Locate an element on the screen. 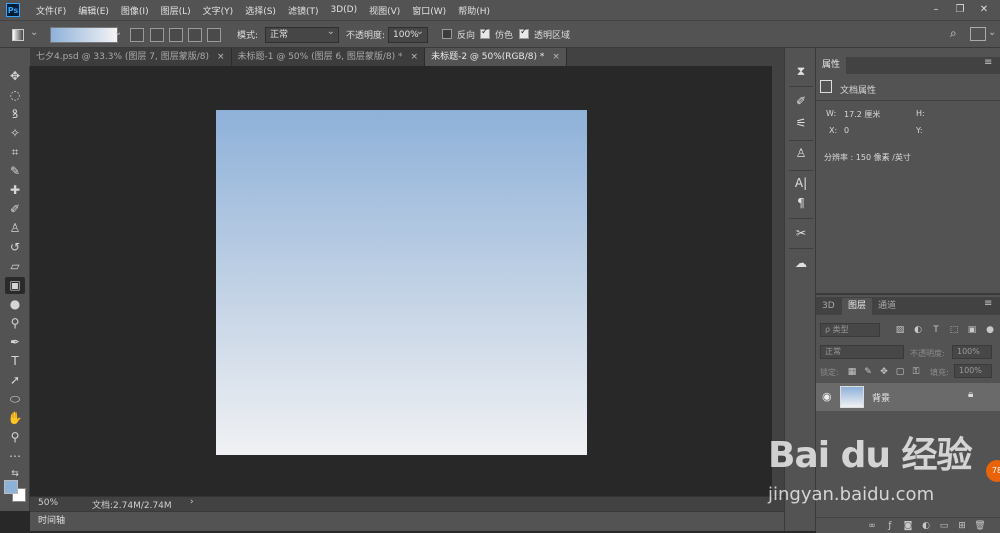  lasso-tool-icon: ꝸ is located at coordinates (15, 114).